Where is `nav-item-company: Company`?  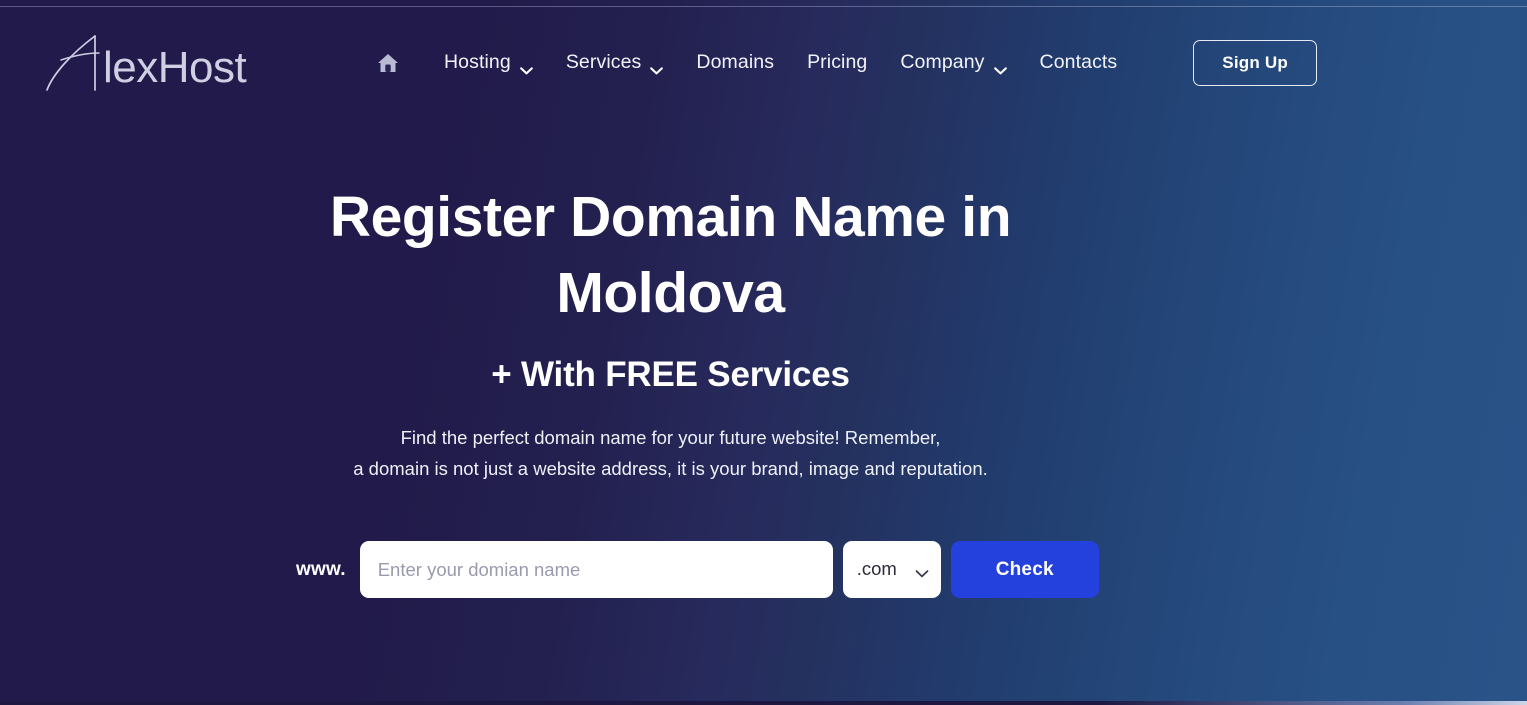
nav-item-company: Company is located at coordinates (953, 63).